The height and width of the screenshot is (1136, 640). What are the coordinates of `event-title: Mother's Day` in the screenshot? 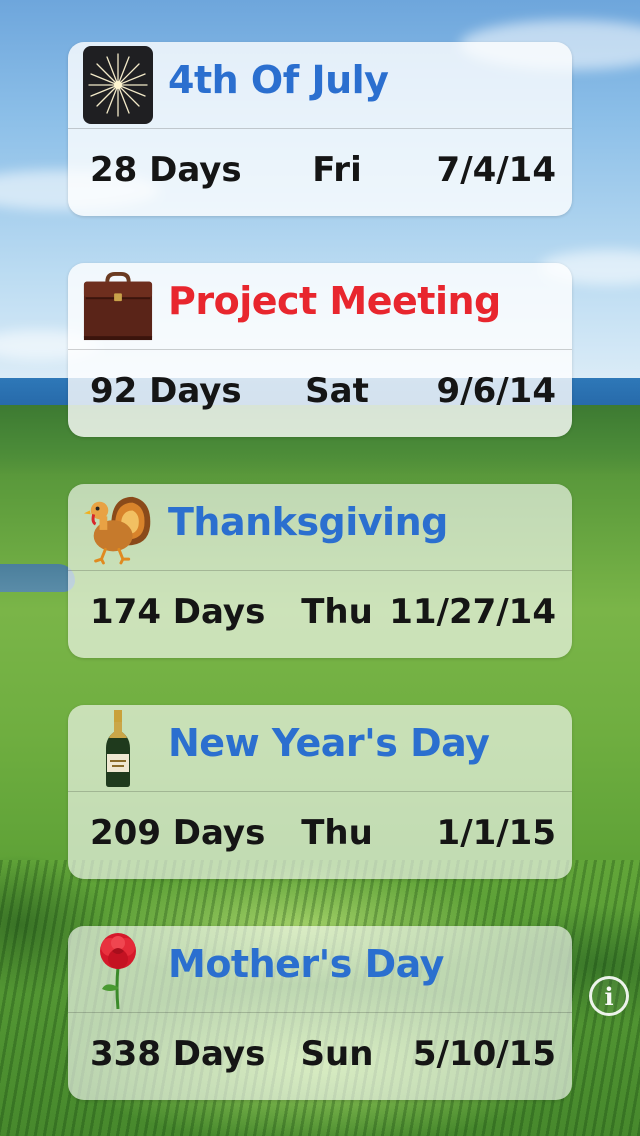 It's located at (306, 964).